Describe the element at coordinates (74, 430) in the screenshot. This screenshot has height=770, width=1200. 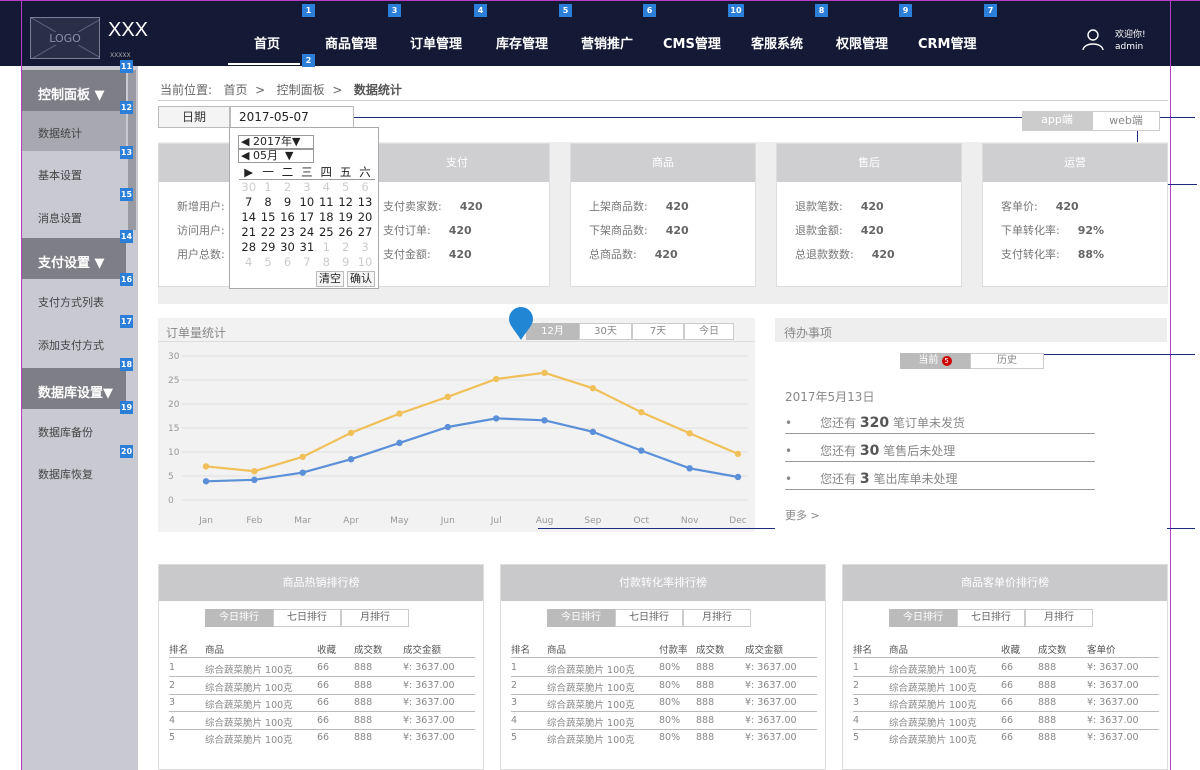
I see `sidebar-item-db-backup: 数据库备份` at that location.